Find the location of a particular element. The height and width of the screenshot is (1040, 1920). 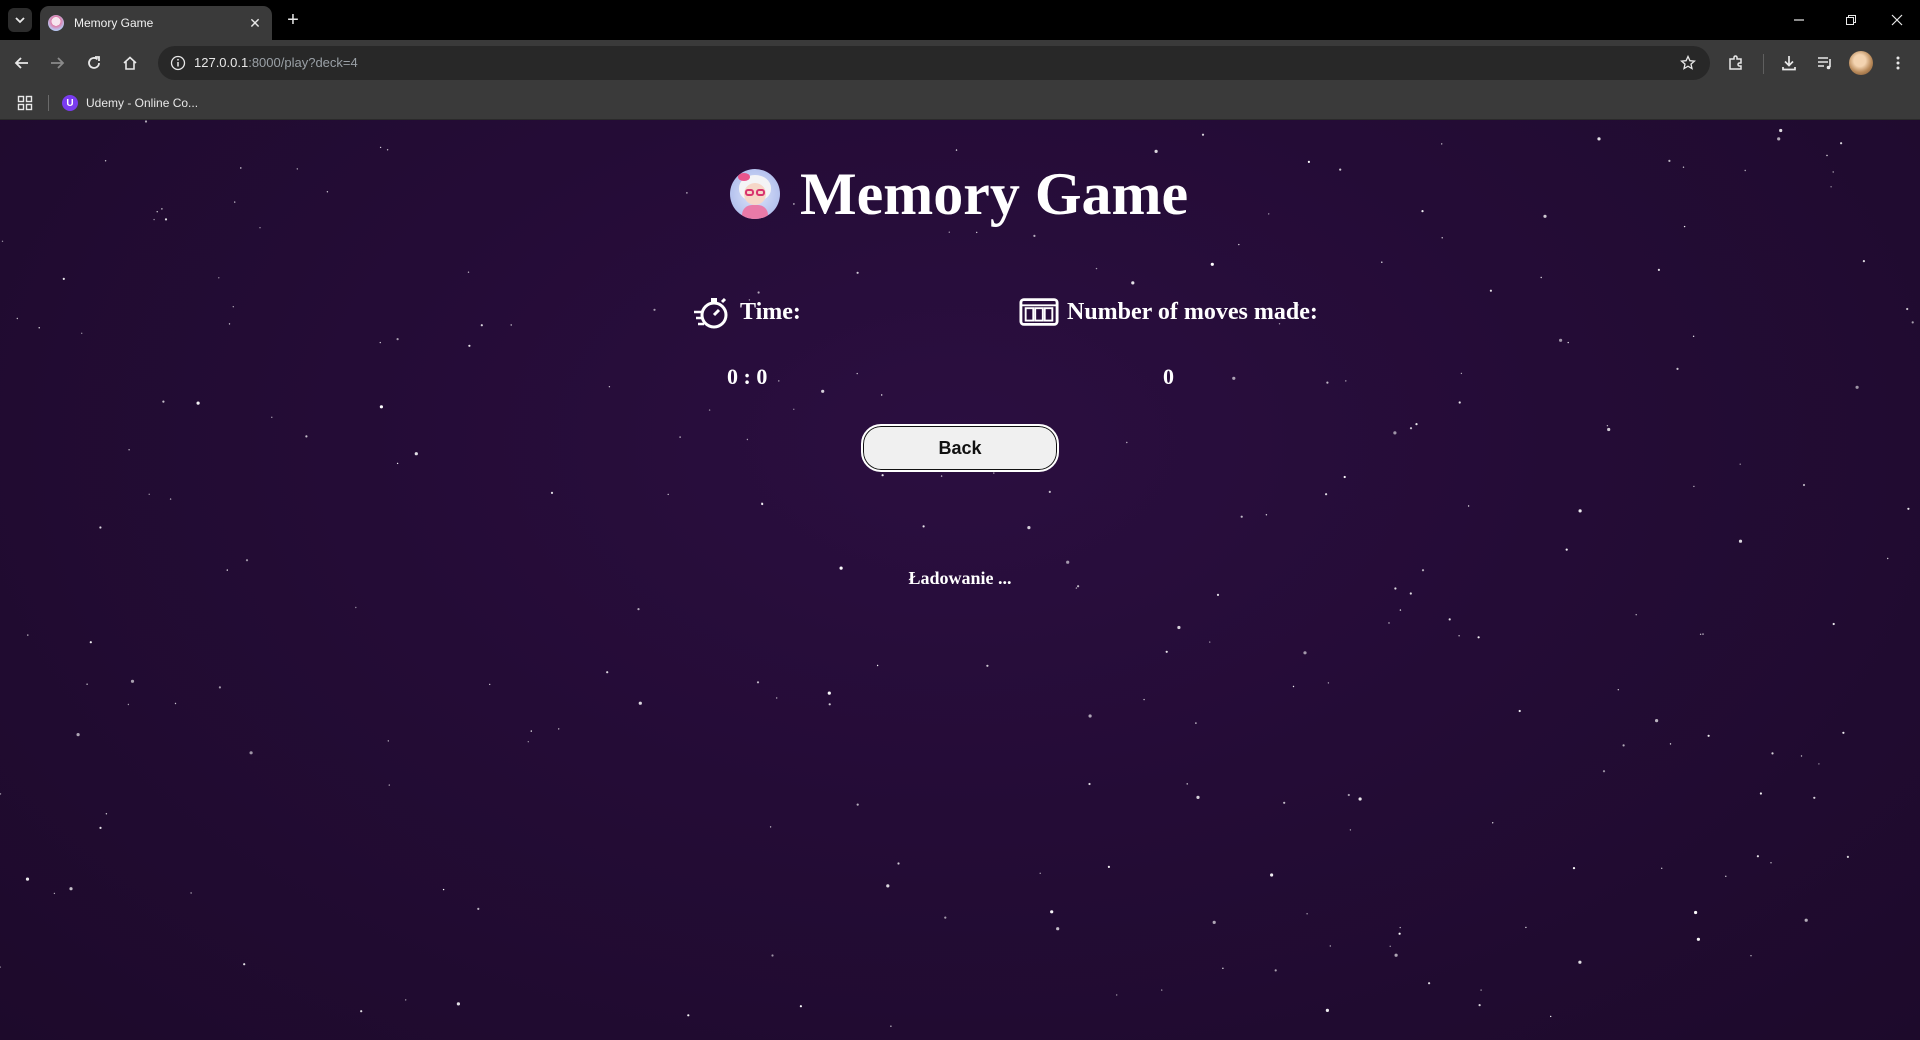

new-tab-button: + is located at coordinates (293, 20).